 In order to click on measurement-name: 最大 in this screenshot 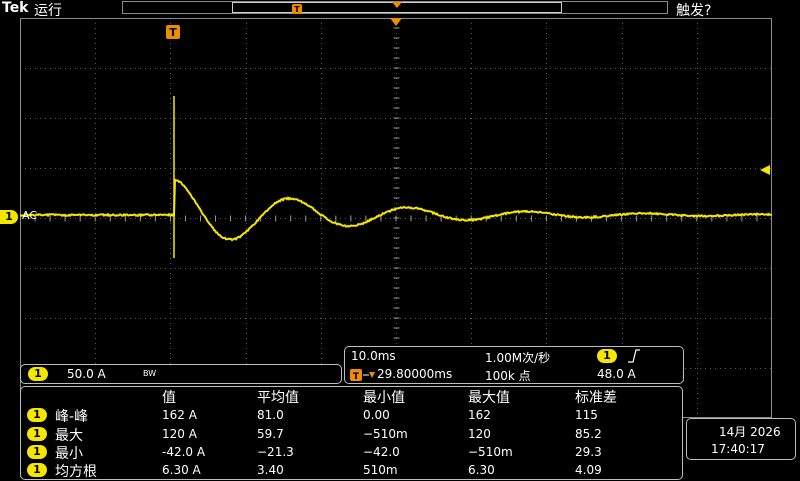, I will do `click(69, 435)`.